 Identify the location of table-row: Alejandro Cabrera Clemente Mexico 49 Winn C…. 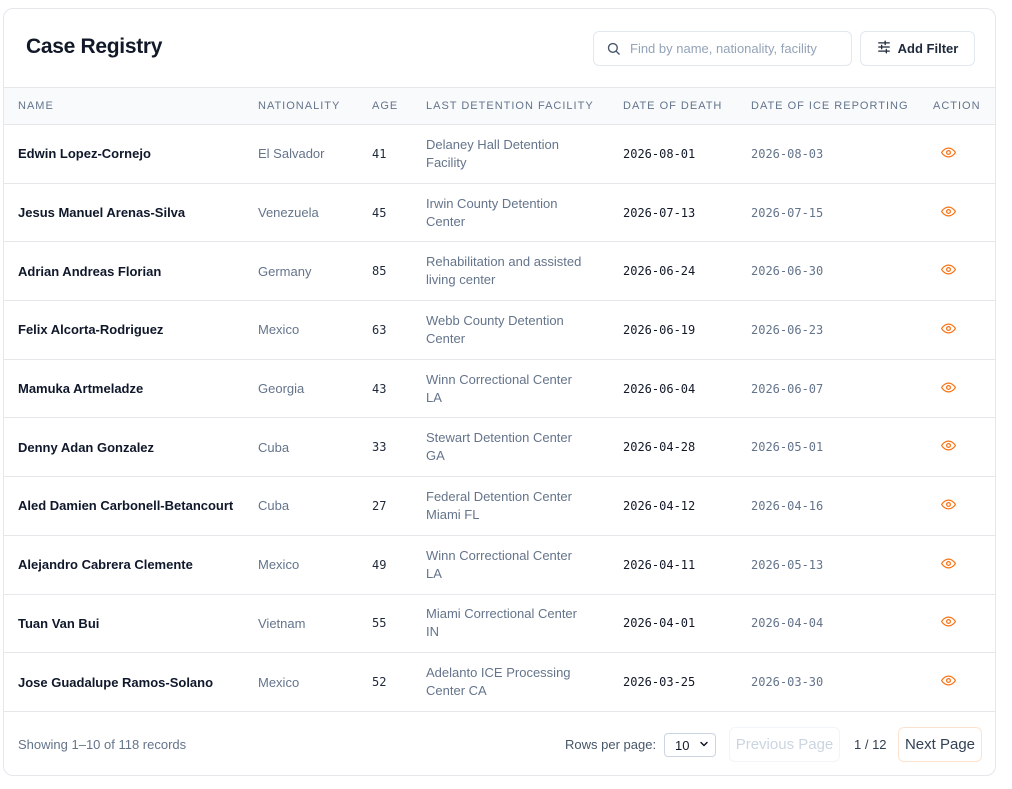
(499, 564).